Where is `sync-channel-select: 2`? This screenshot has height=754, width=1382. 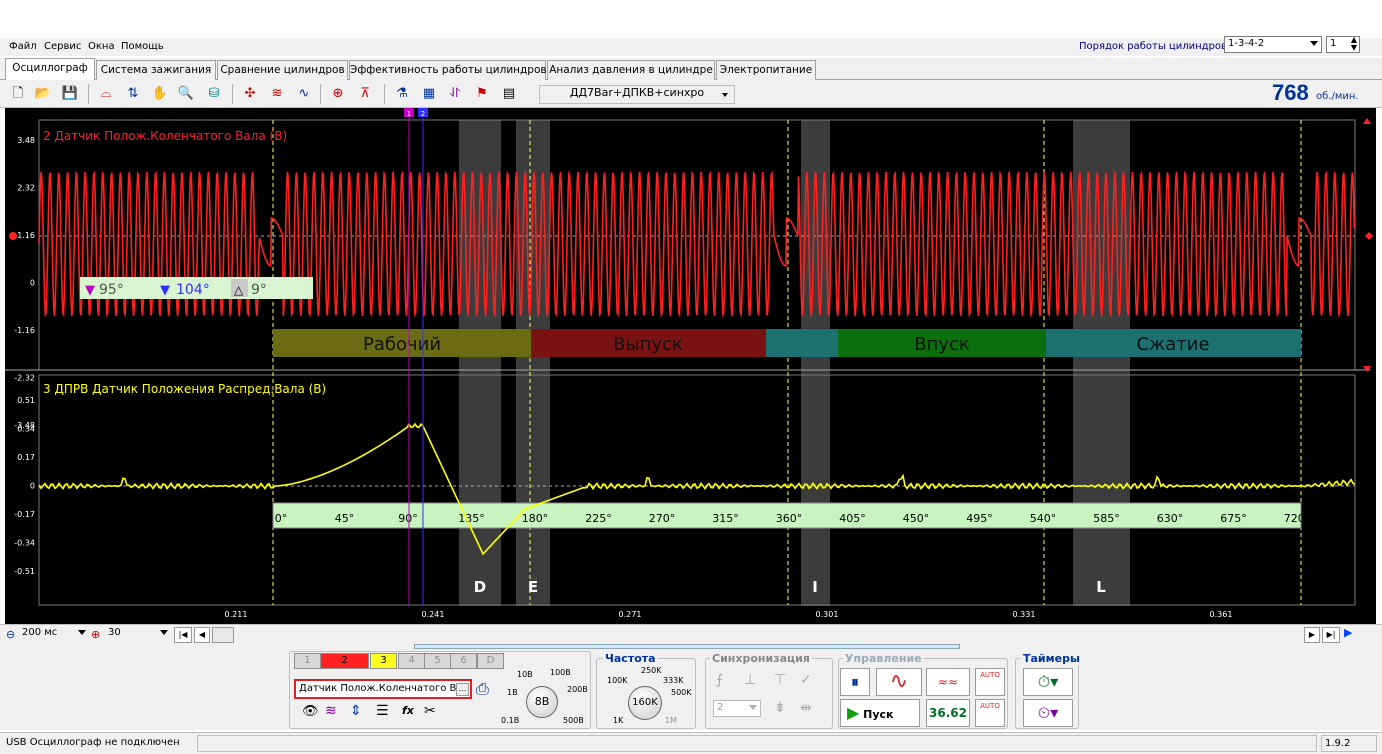
sync-channel-select: 2 is located at coordinates (737, 708).